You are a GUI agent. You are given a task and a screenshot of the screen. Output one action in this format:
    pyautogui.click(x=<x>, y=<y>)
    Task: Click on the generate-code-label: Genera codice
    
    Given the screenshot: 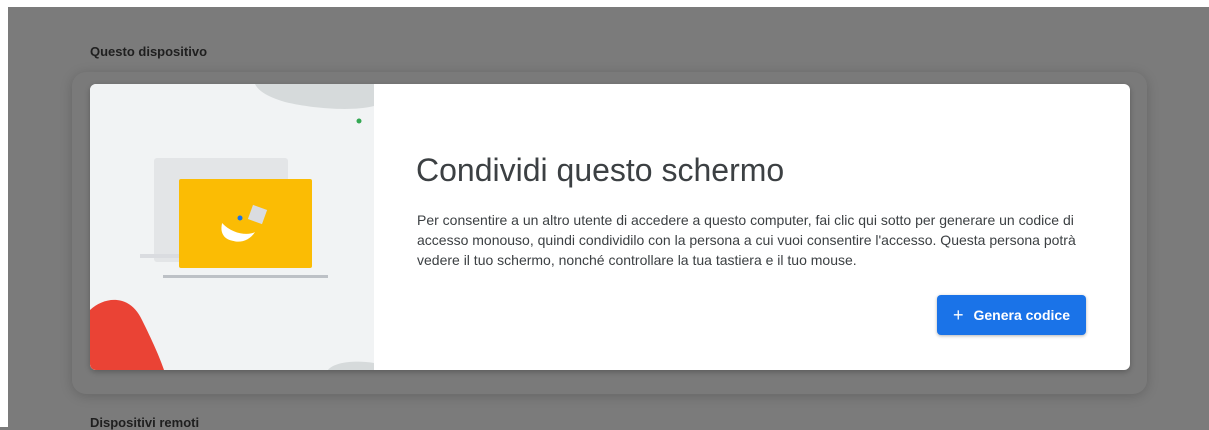 What is the action you would take?
    pyautogui.click(x=1022, y=315)
    